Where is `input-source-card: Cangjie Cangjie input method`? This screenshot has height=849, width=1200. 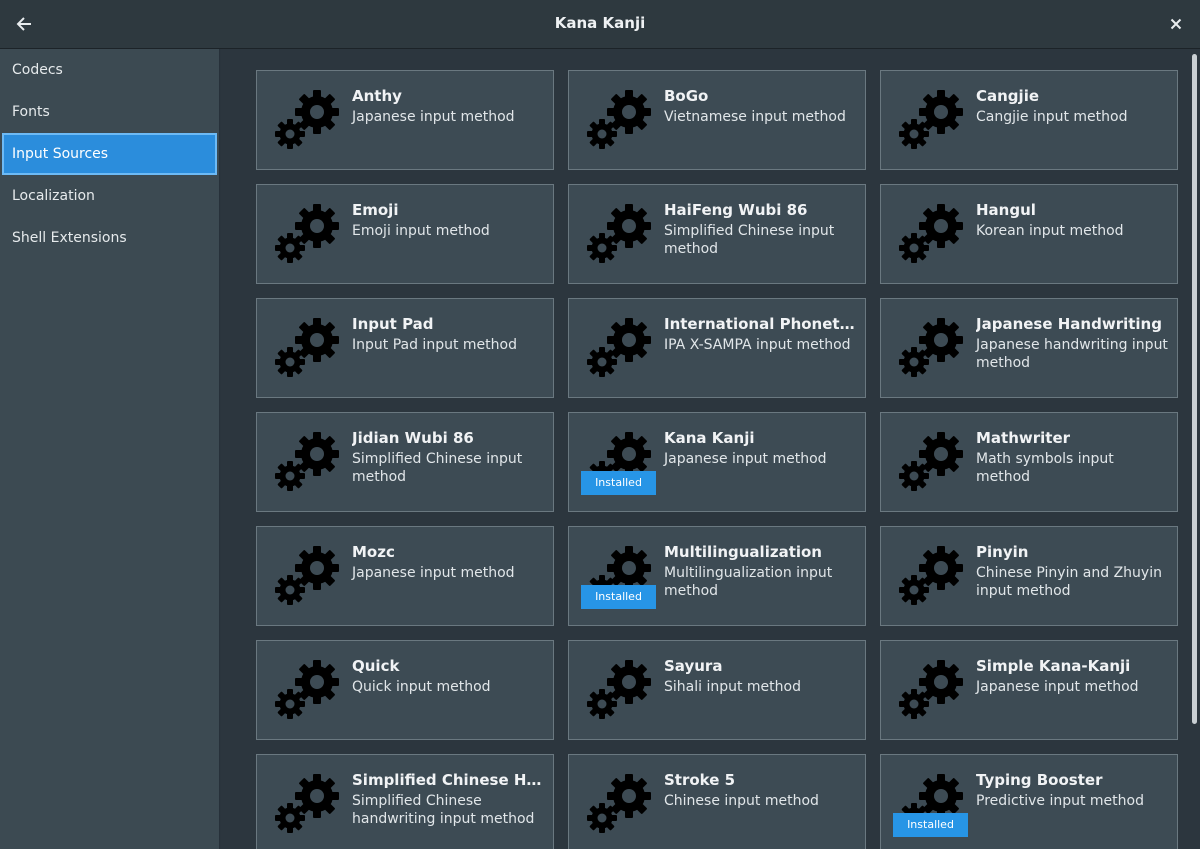 input-source-card: Cangjie Cangjie input method is located at coordinates (1029, 120).